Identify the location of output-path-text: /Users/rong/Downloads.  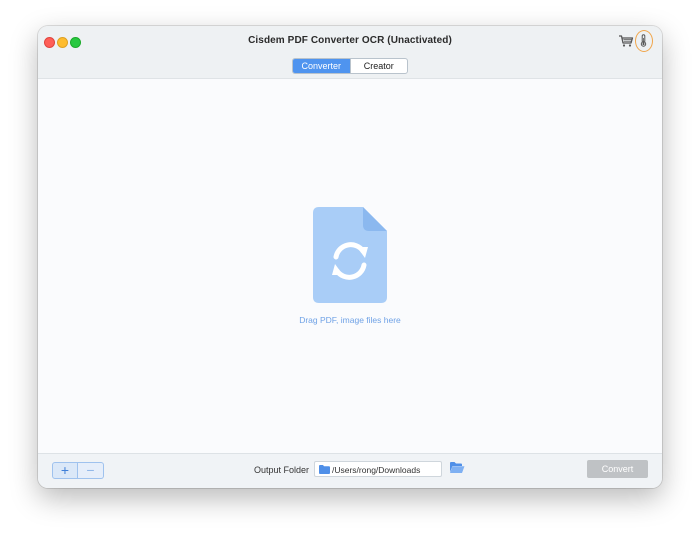
(376, 470).